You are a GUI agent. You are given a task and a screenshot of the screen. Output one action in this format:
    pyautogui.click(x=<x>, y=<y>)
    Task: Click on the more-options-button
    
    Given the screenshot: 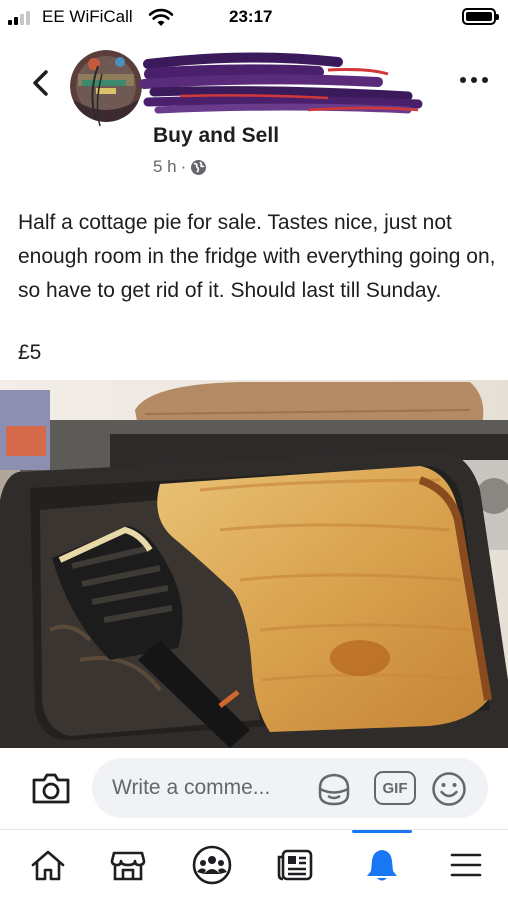 What is the action you would take?
    pyautogui.click(x=474, y=80)
    